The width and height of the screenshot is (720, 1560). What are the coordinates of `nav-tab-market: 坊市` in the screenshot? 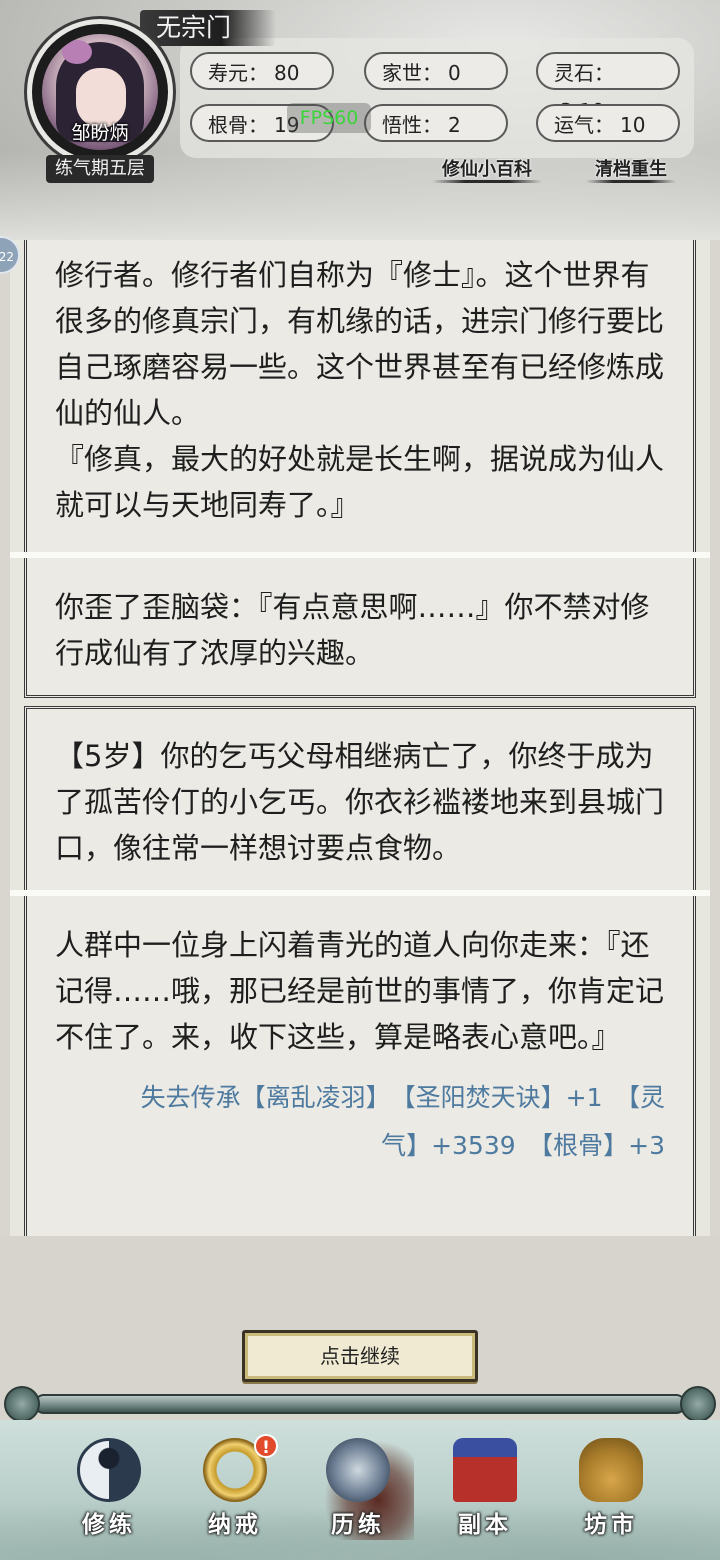 It's located at (611, 1490).